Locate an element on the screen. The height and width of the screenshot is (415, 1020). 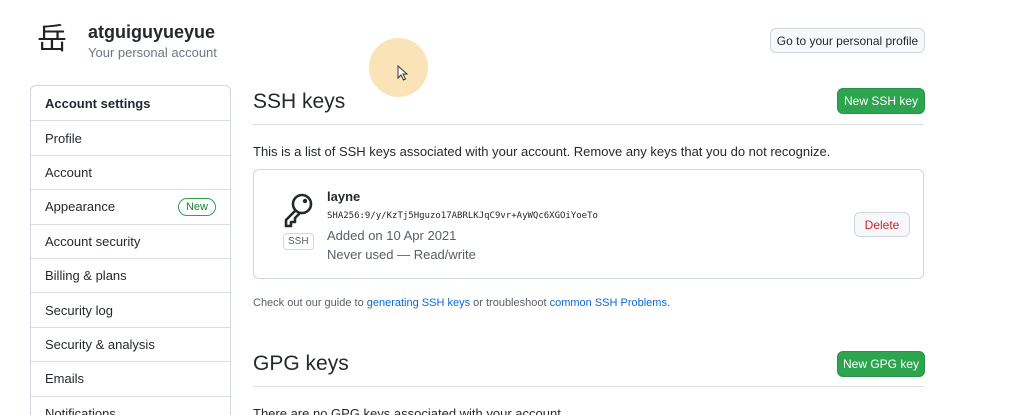
ssh-type-tag: SSH is located at coordinates (298, 241).